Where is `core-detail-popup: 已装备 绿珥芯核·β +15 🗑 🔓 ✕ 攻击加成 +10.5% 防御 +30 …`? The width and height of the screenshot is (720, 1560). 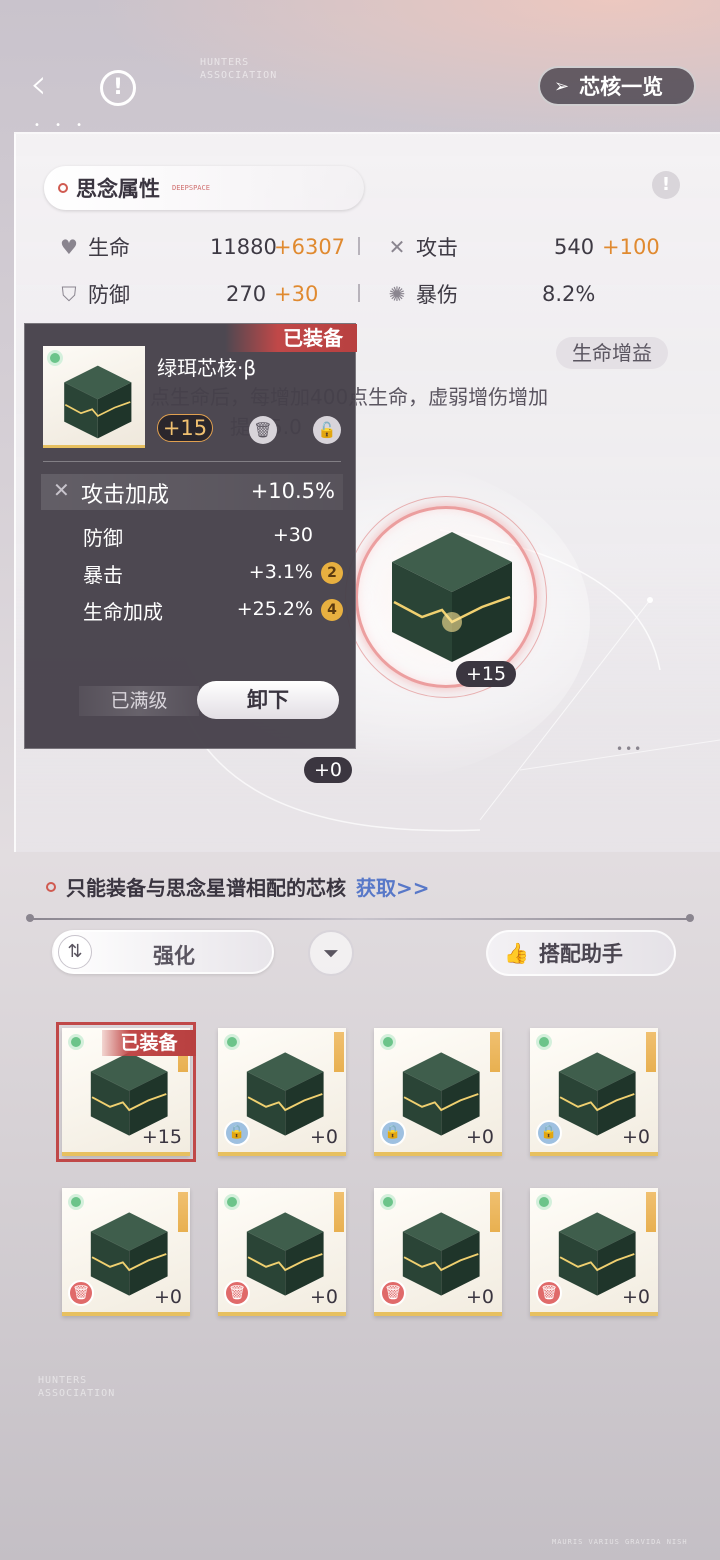 core-detail-popup: 已装备 绿珥芯核·β +15 🗑 🔓 ✕ 攻击加成 +10.5% 防御 +30 … is located at coordinates (190, 536).